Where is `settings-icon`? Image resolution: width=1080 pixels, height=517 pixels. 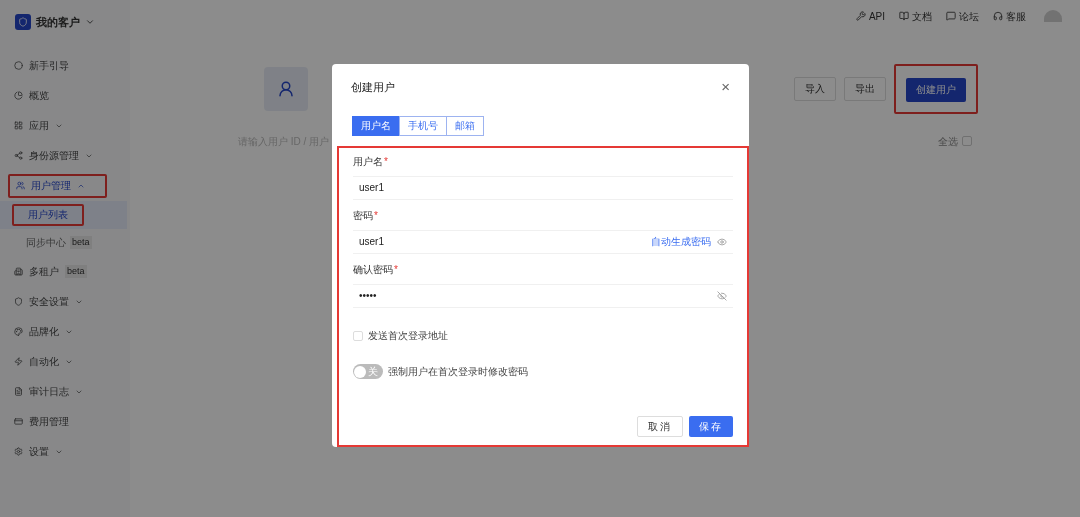 settings-icon is located at coordinates (18, 451).